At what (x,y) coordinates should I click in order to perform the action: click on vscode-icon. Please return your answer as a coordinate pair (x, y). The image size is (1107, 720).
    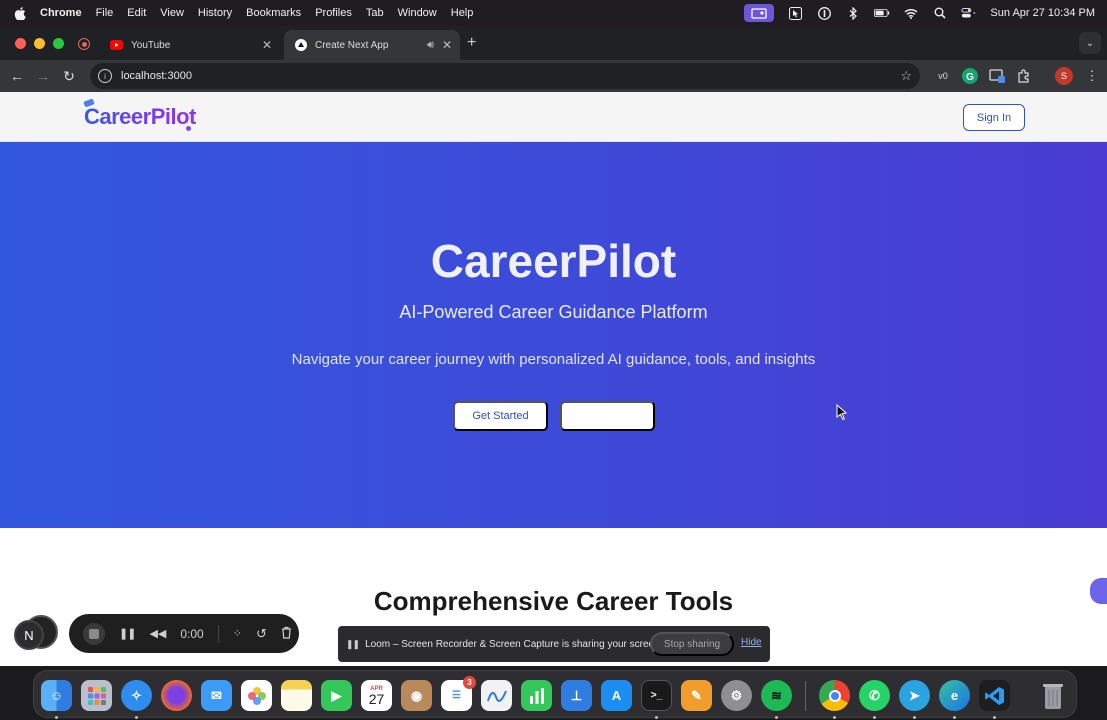
    Looking at the image, I should click on (994, 695).